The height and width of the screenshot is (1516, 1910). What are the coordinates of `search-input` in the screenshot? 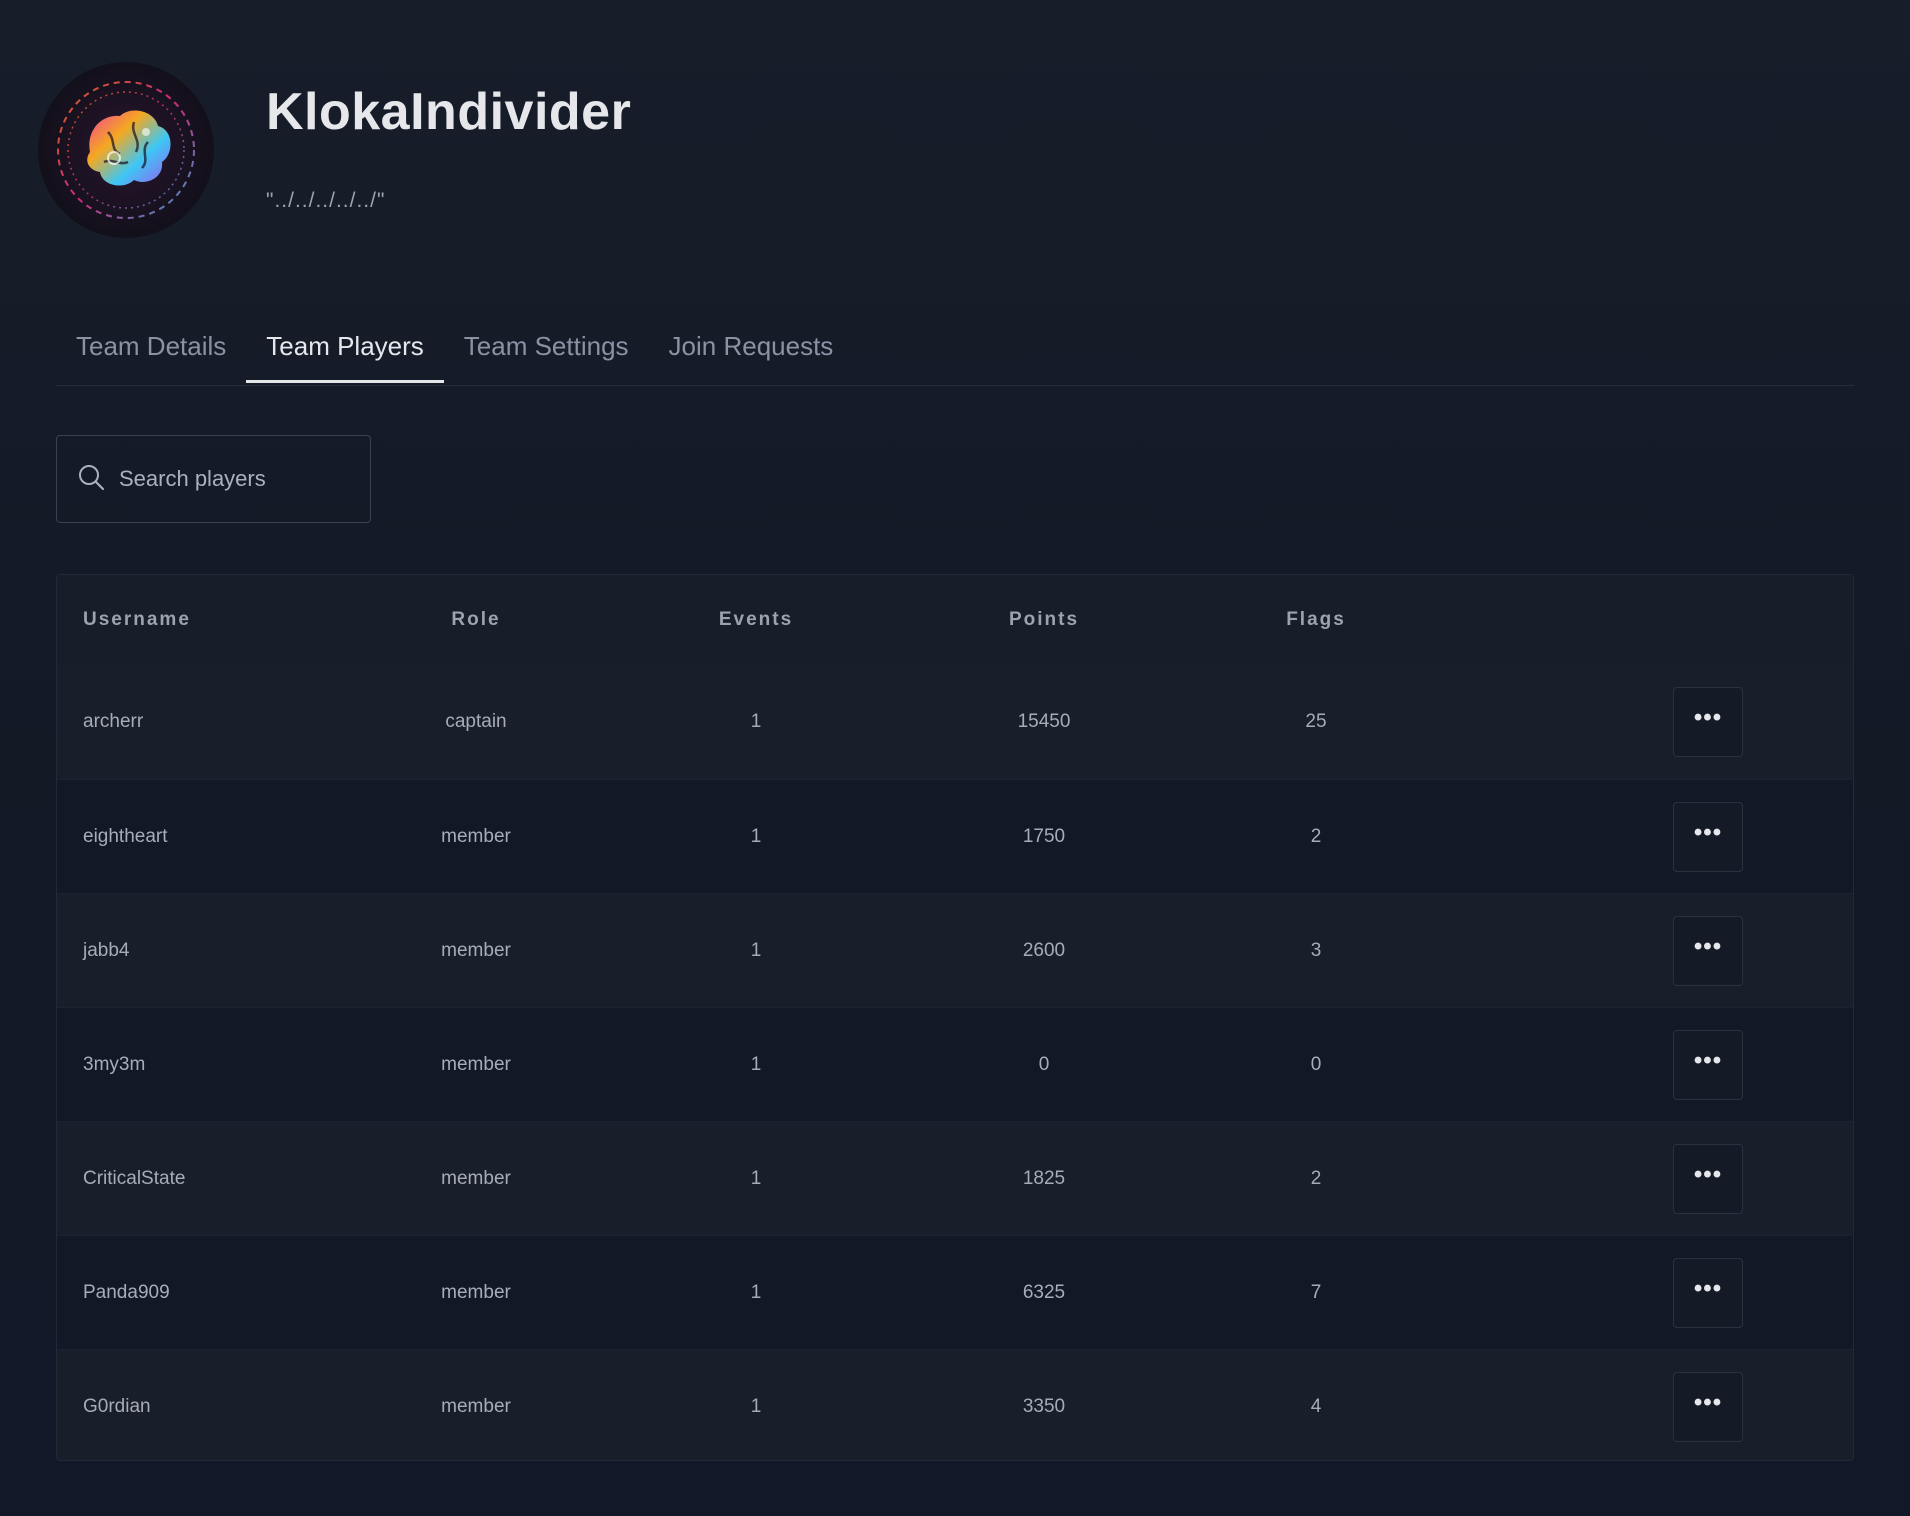 It's located at (234, 479).